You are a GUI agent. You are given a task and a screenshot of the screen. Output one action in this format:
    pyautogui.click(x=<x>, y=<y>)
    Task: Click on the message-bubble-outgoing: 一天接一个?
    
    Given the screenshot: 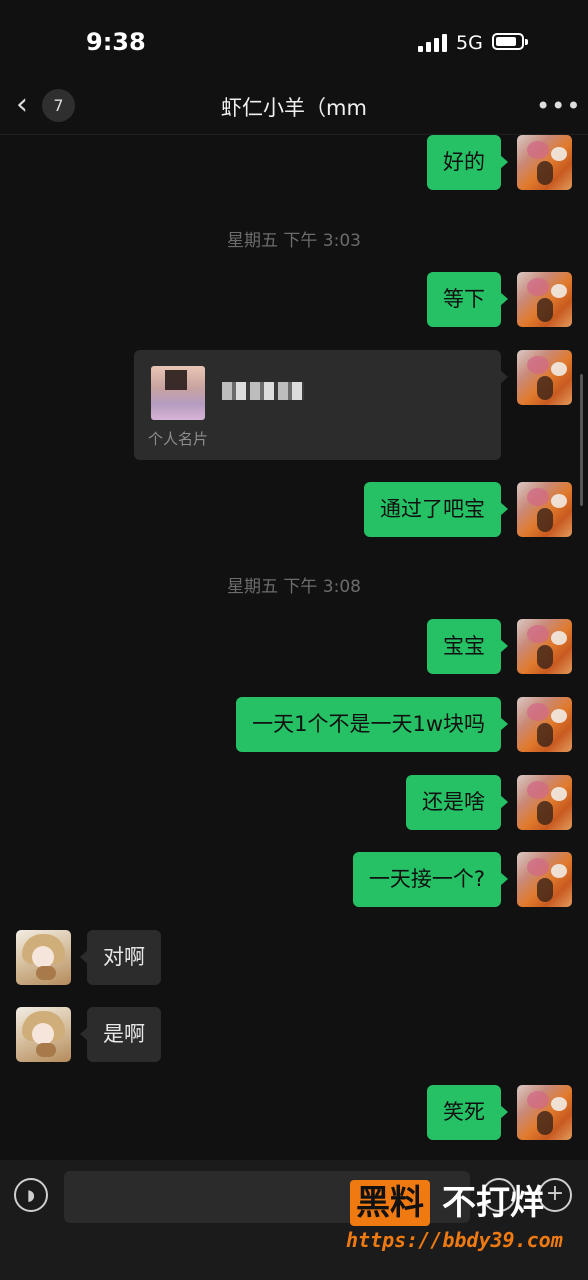 What is the action you would take?
    pyautogui.click(x=430, y=879)
    